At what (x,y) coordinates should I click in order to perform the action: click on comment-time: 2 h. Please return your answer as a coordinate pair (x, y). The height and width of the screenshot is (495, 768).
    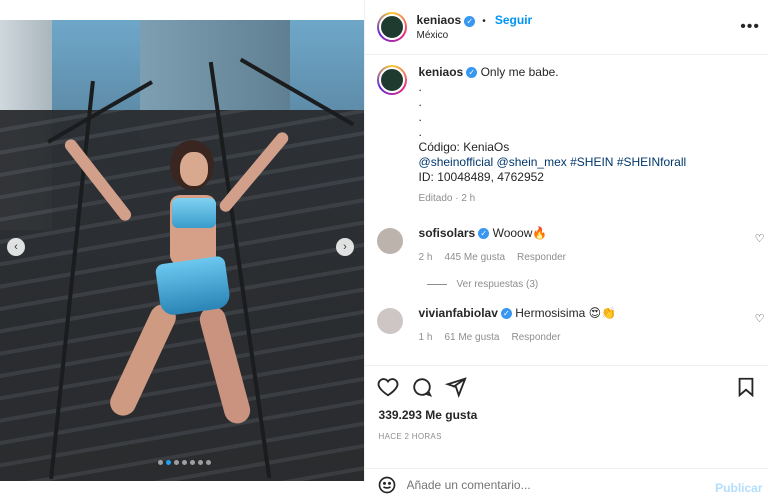
    Looking at the image, I should click on (425, 257).